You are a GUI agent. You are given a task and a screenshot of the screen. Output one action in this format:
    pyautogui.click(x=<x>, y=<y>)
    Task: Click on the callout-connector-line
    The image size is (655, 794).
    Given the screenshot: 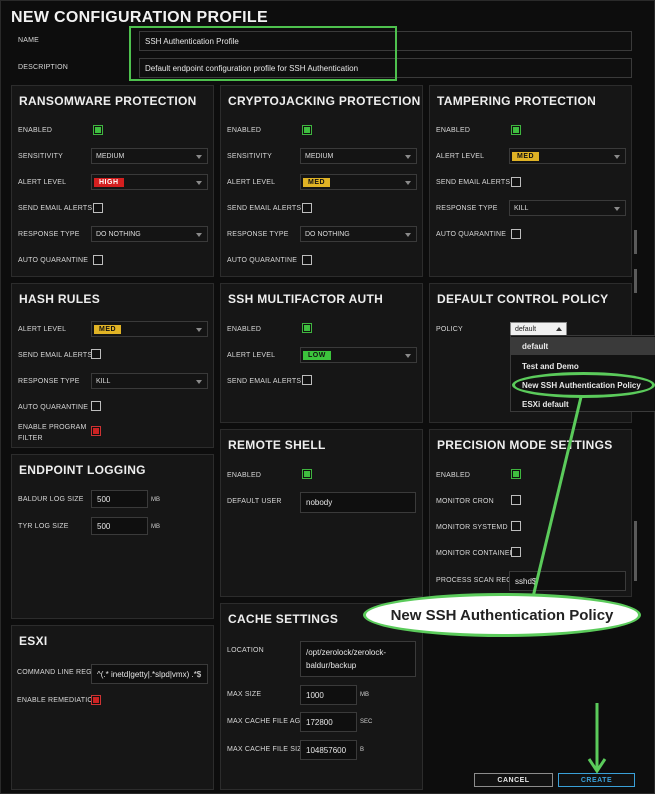 What is the action you would take?
    pyautogui.click(x=557, y=497)
    